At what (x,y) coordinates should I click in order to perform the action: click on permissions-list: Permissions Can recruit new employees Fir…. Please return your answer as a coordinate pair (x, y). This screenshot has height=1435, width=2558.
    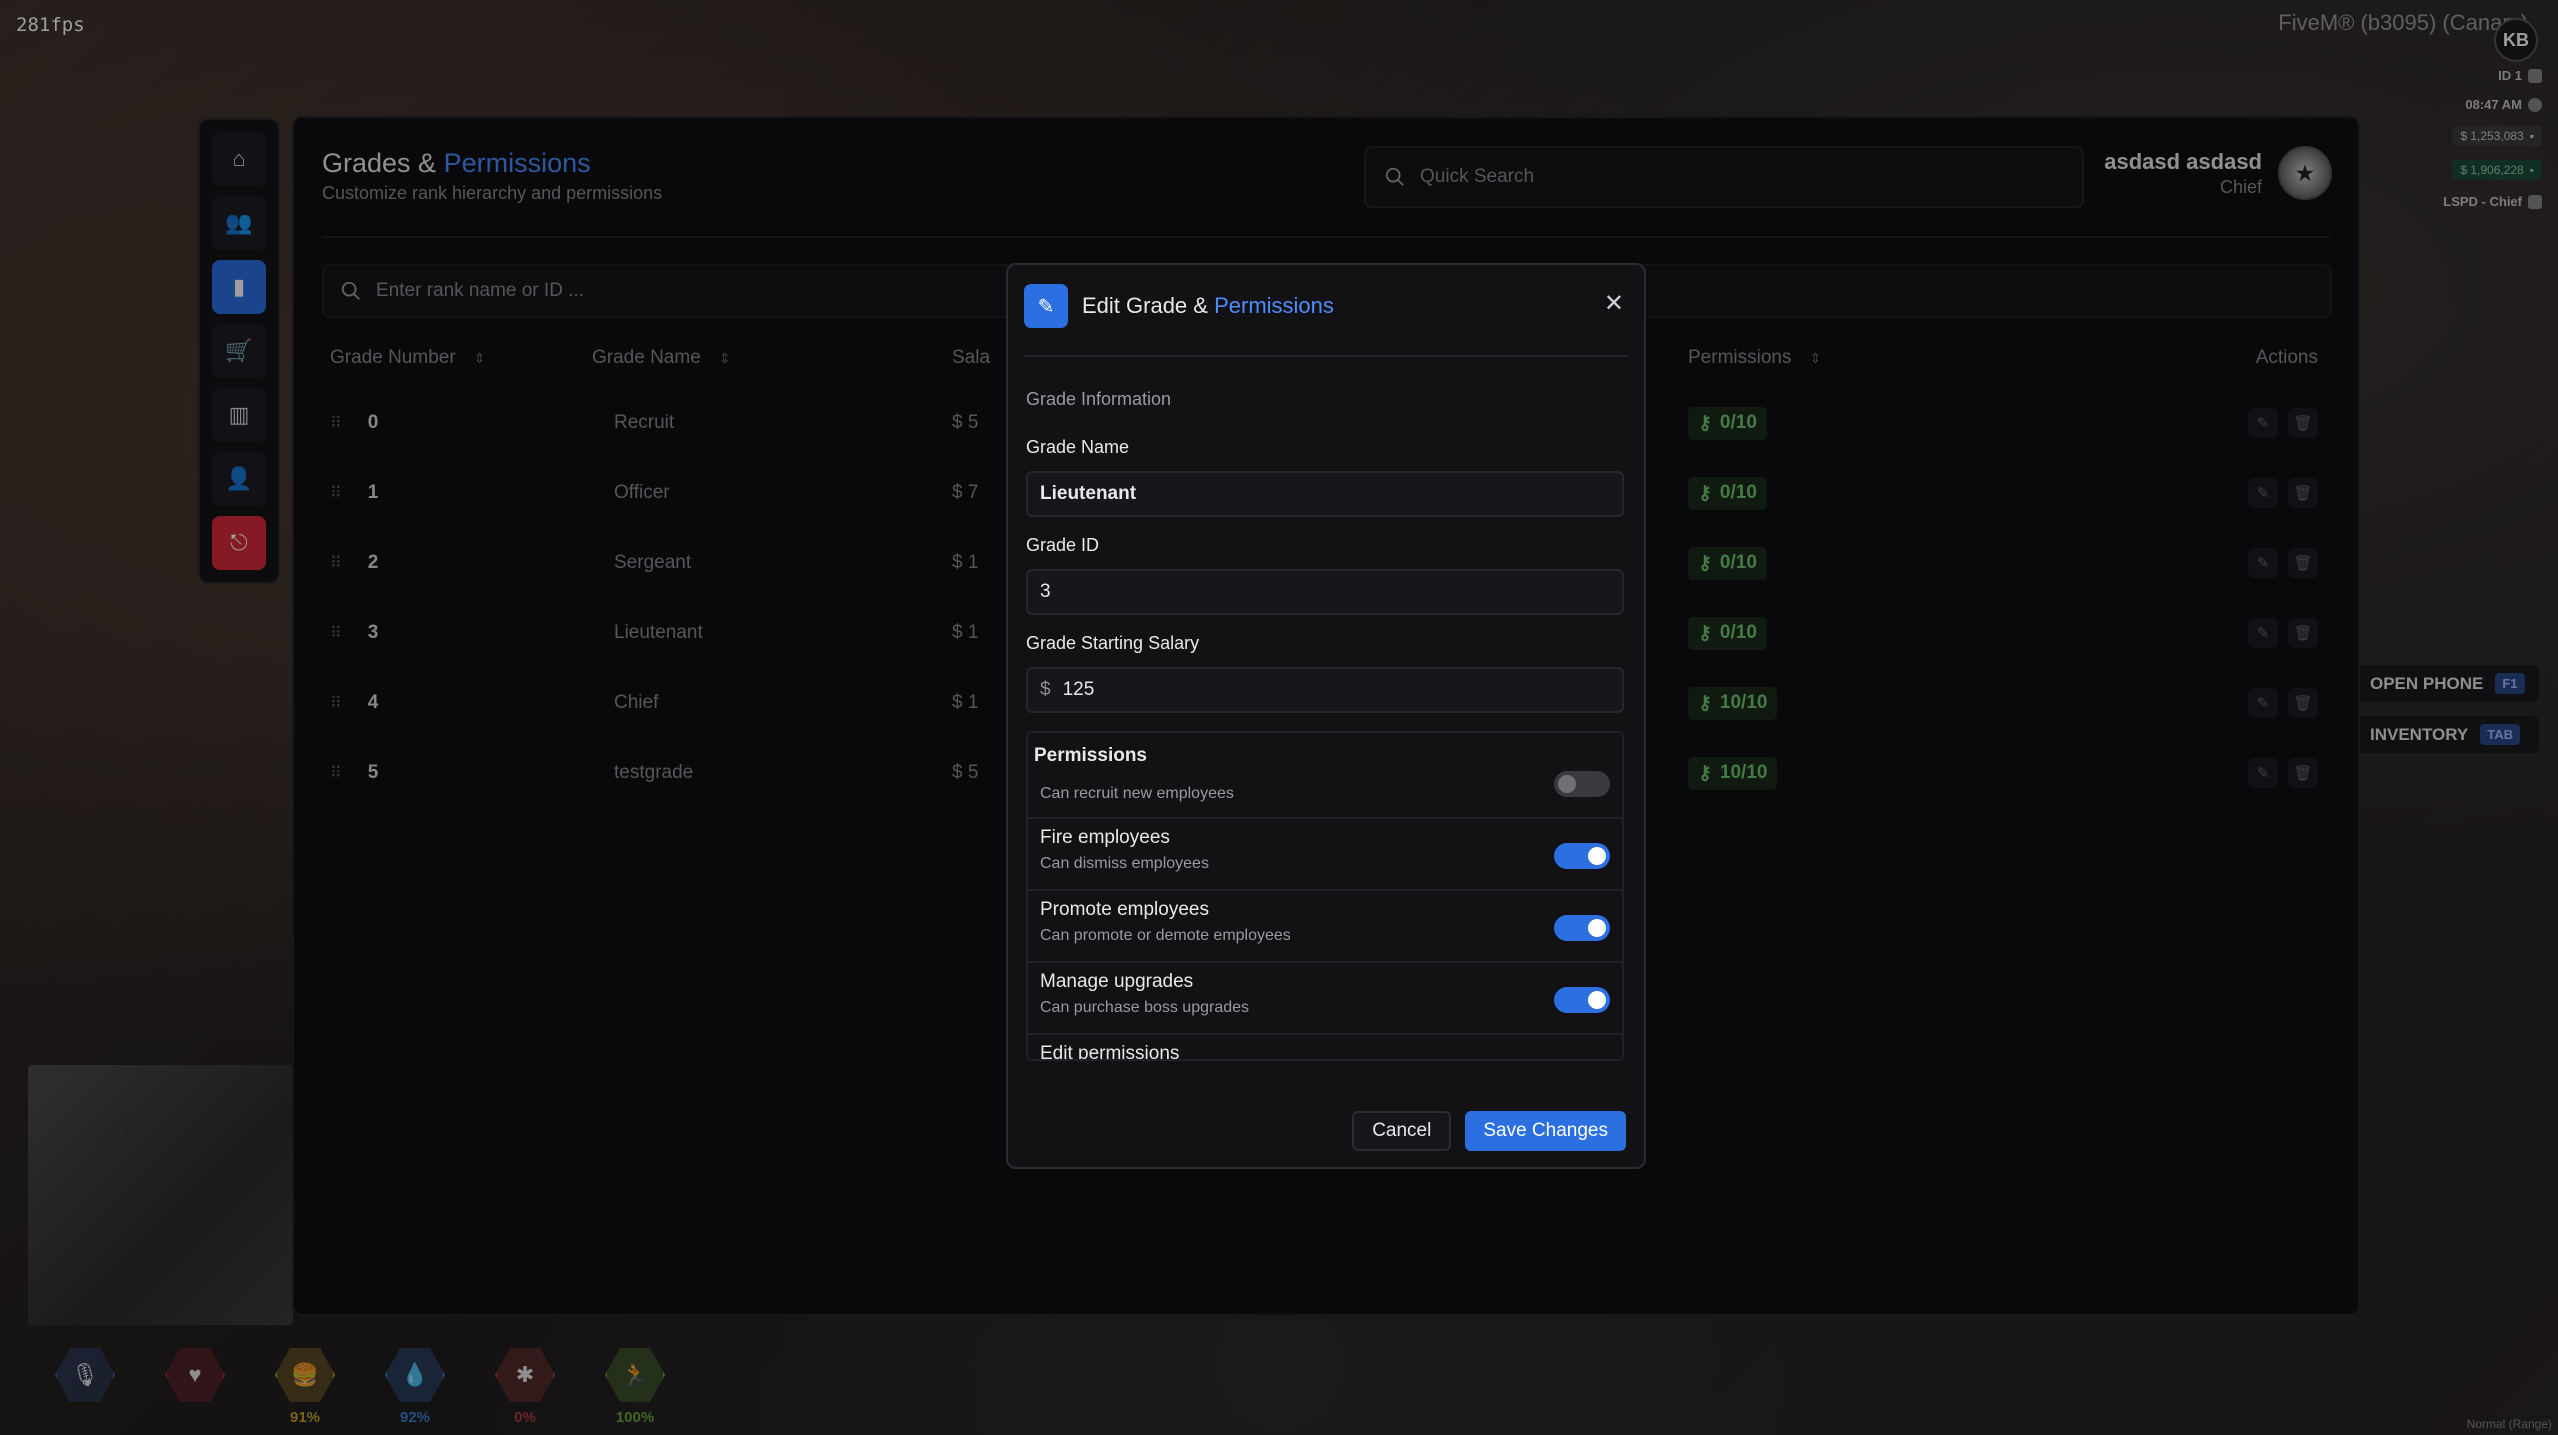
    Looking at the image, I should click on (1325, 896).